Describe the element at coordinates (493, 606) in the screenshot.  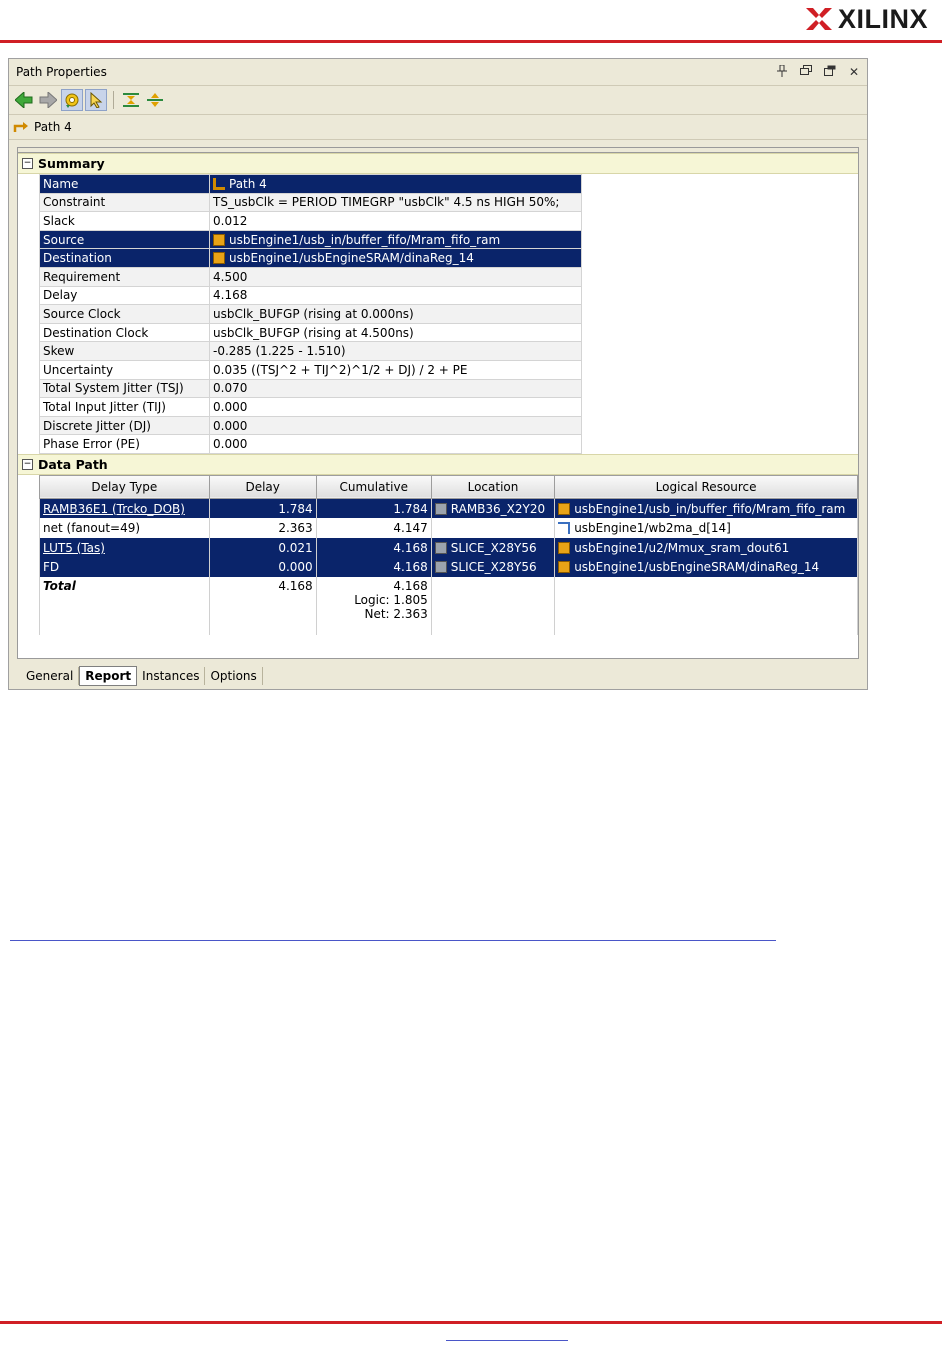
I see `total-location` at that location.